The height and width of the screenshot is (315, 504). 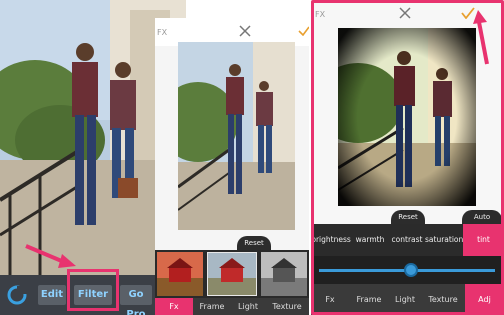 What do you see at coordinates (245, 31) in the screenshot?
I see `close-icon` at bounding box center [245, 31].